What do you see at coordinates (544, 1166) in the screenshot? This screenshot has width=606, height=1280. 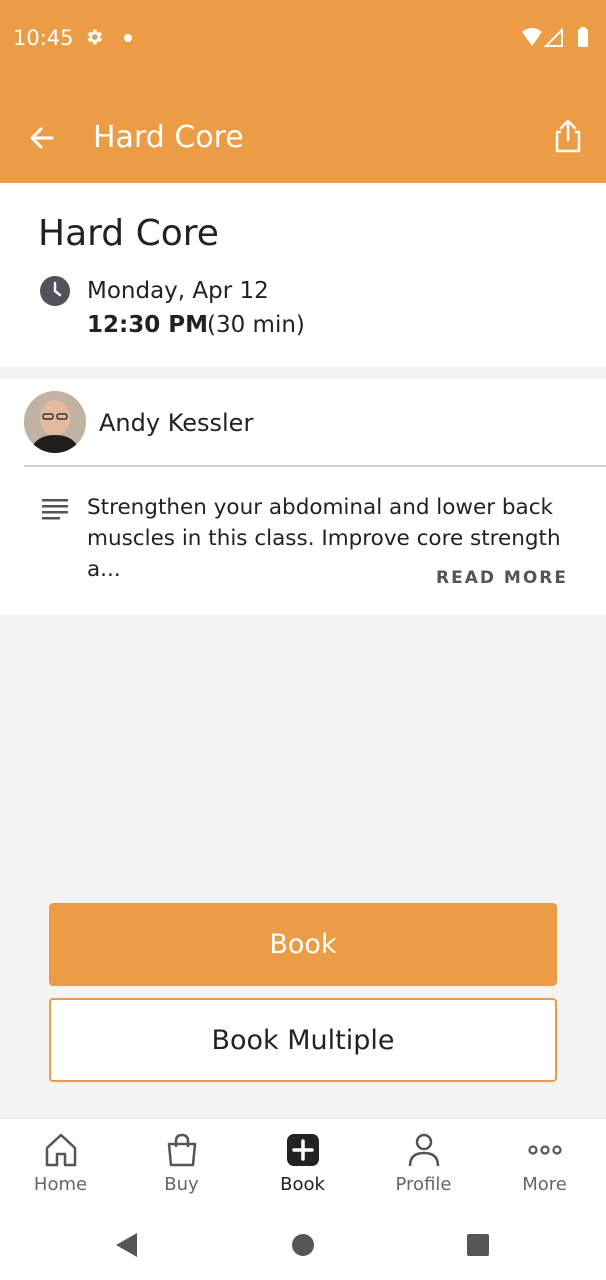 I see `nav-item-more: More` at bounding box center [544, 1166].